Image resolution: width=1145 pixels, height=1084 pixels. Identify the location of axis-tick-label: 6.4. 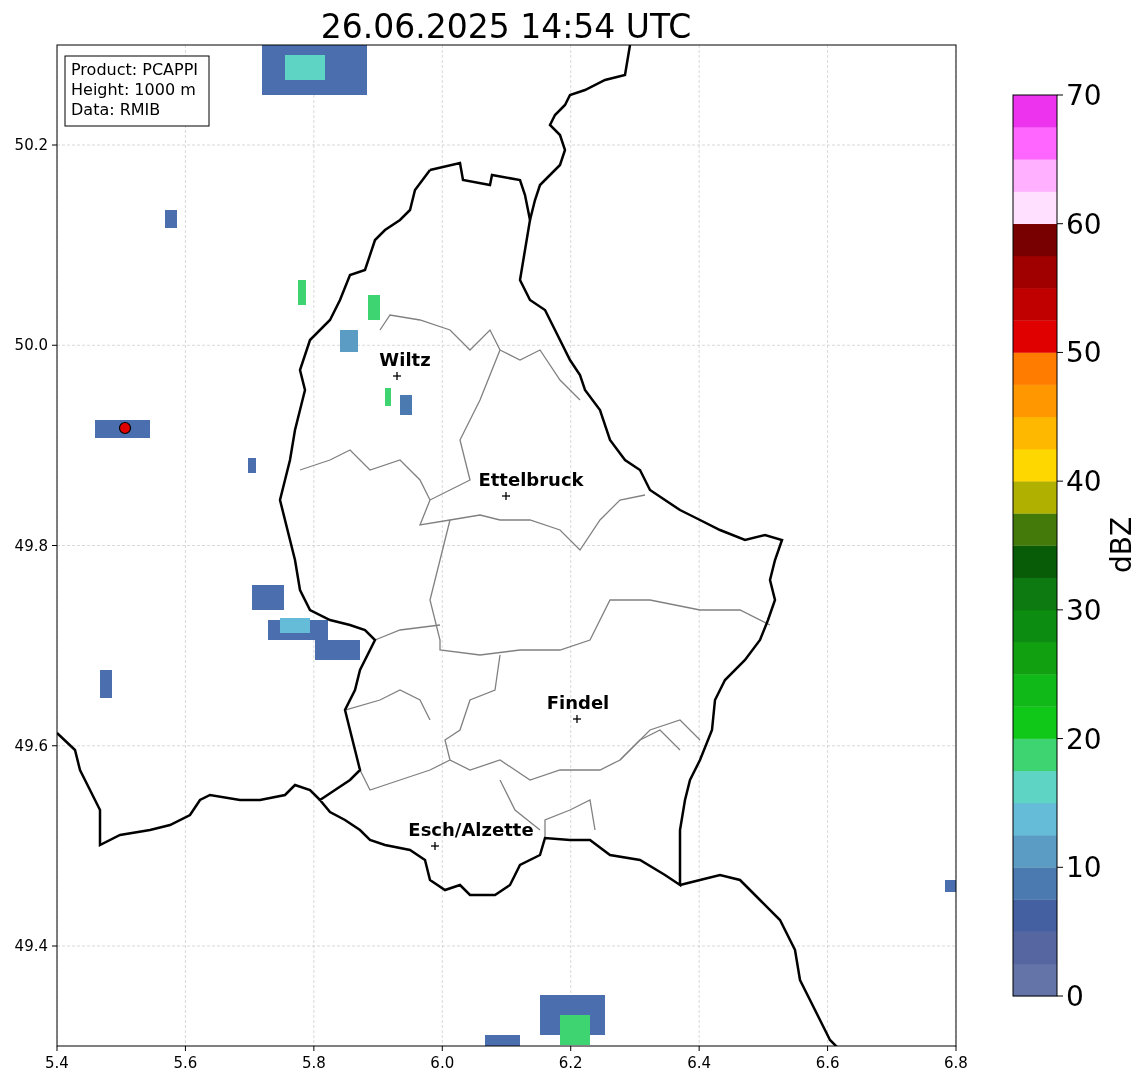
(699, 1063).